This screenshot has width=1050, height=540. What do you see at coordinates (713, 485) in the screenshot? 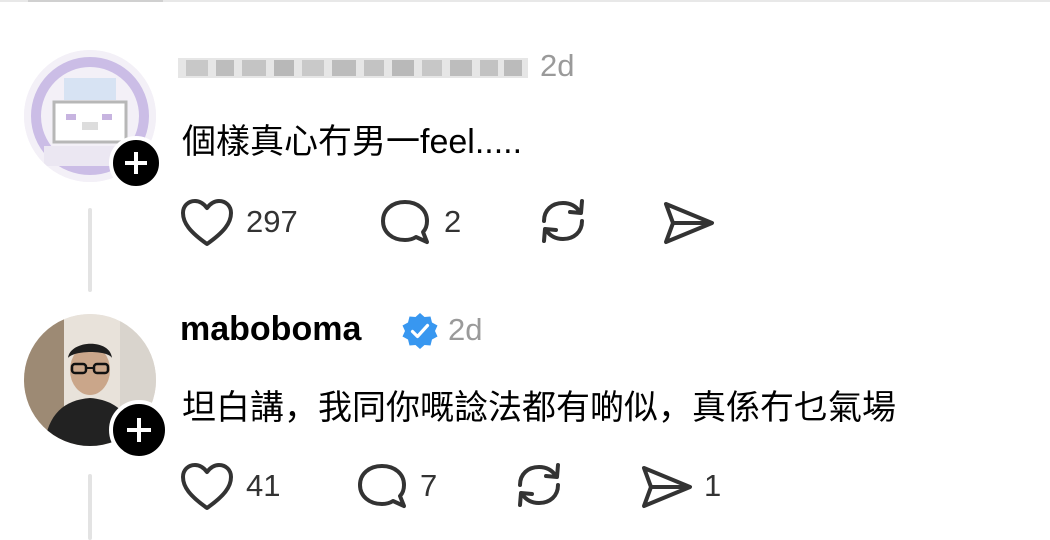
I see `share-count: 1` at bounding box center [713, 485].